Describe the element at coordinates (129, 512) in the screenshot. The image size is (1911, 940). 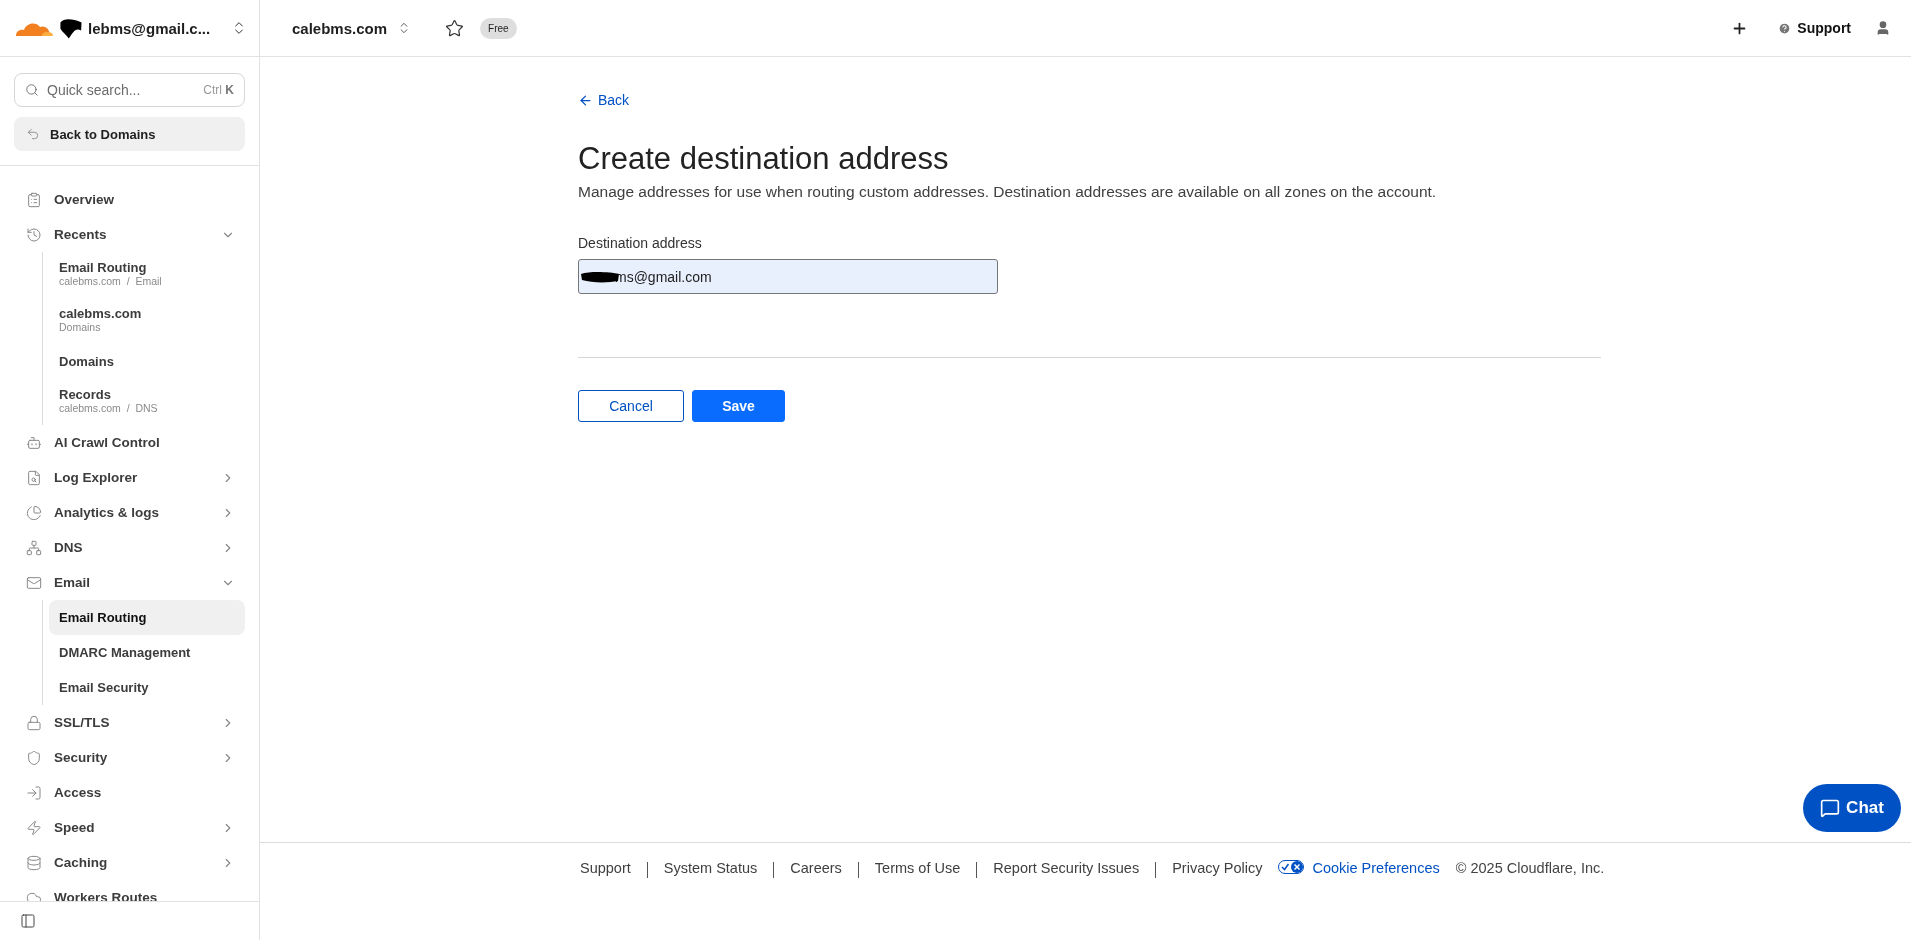
I see `sidebar-item: Analytics & logs` at that location.